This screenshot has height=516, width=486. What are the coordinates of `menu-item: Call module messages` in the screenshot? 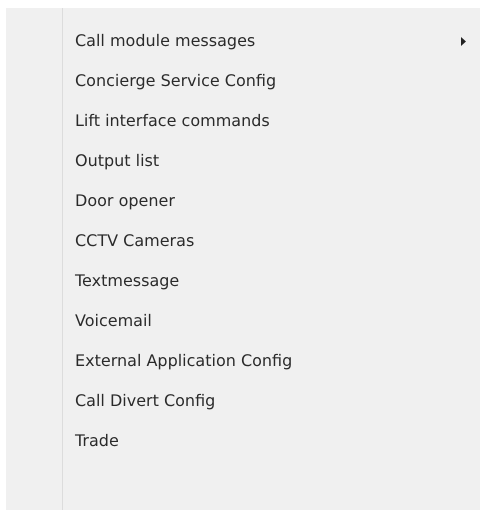 It's located at (243, 41).